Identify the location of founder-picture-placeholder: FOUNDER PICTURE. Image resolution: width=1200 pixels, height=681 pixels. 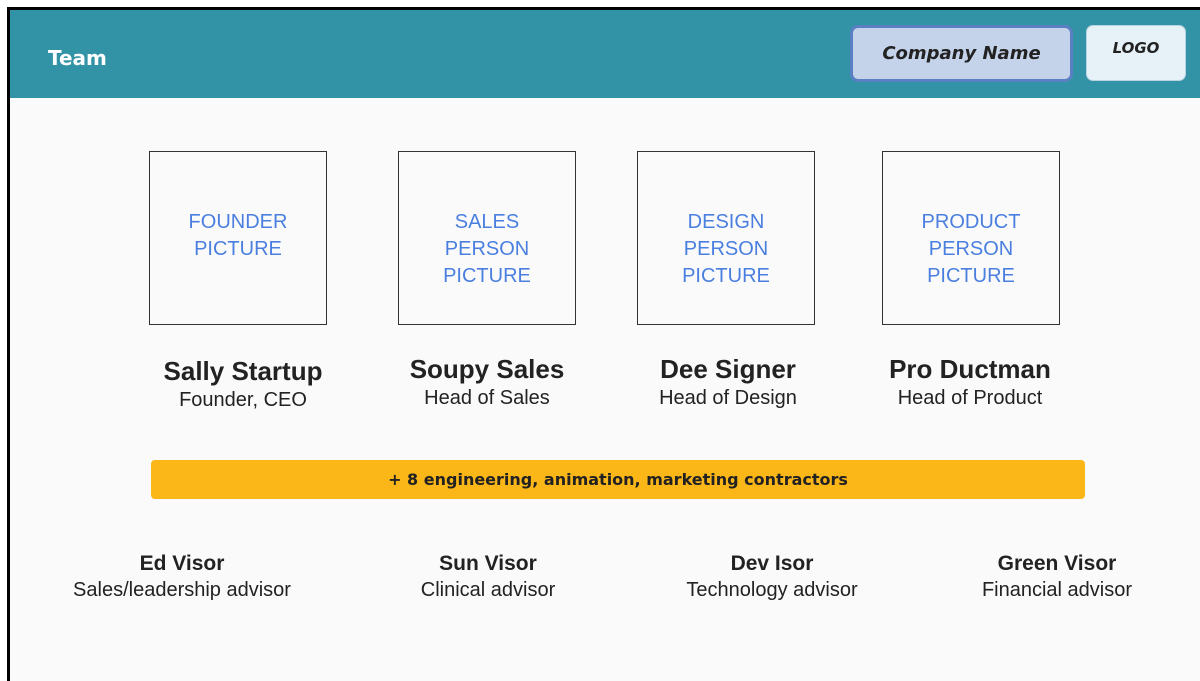
(238, 238).